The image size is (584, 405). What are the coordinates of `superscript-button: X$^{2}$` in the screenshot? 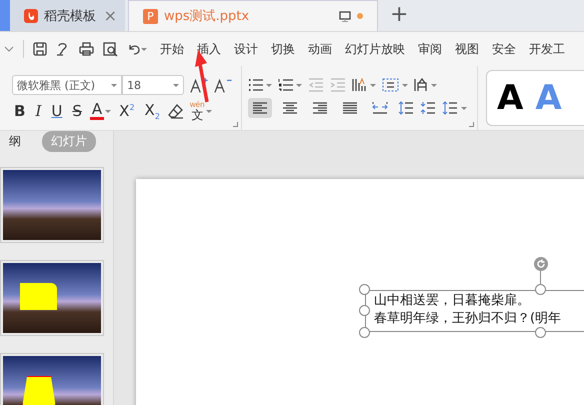 It's located at (127, 111).